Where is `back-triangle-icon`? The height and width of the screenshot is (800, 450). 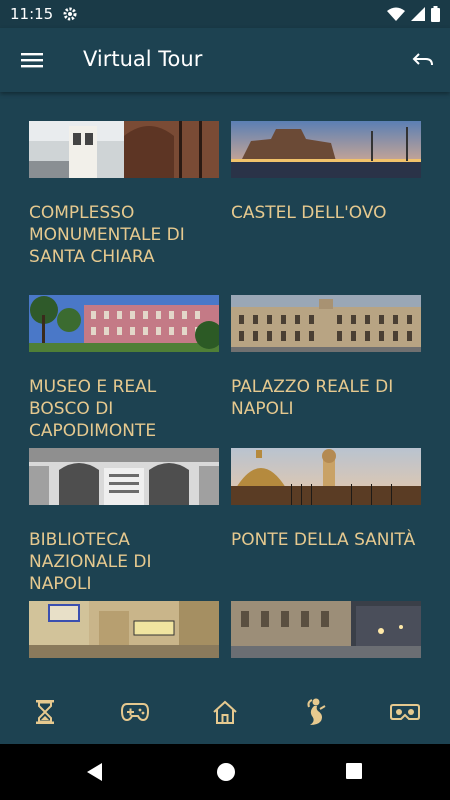
back-triangle-icon is located at coordinates (95, 774).